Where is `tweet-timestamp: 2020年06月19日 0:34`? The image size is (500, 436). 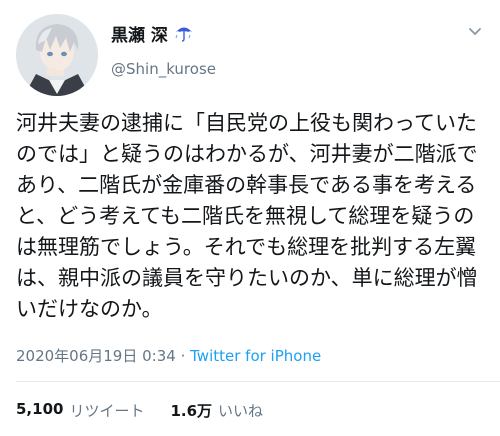
tweet-timestamp: 2020年06月19日 0:34 is located at coordinates (96, 356).